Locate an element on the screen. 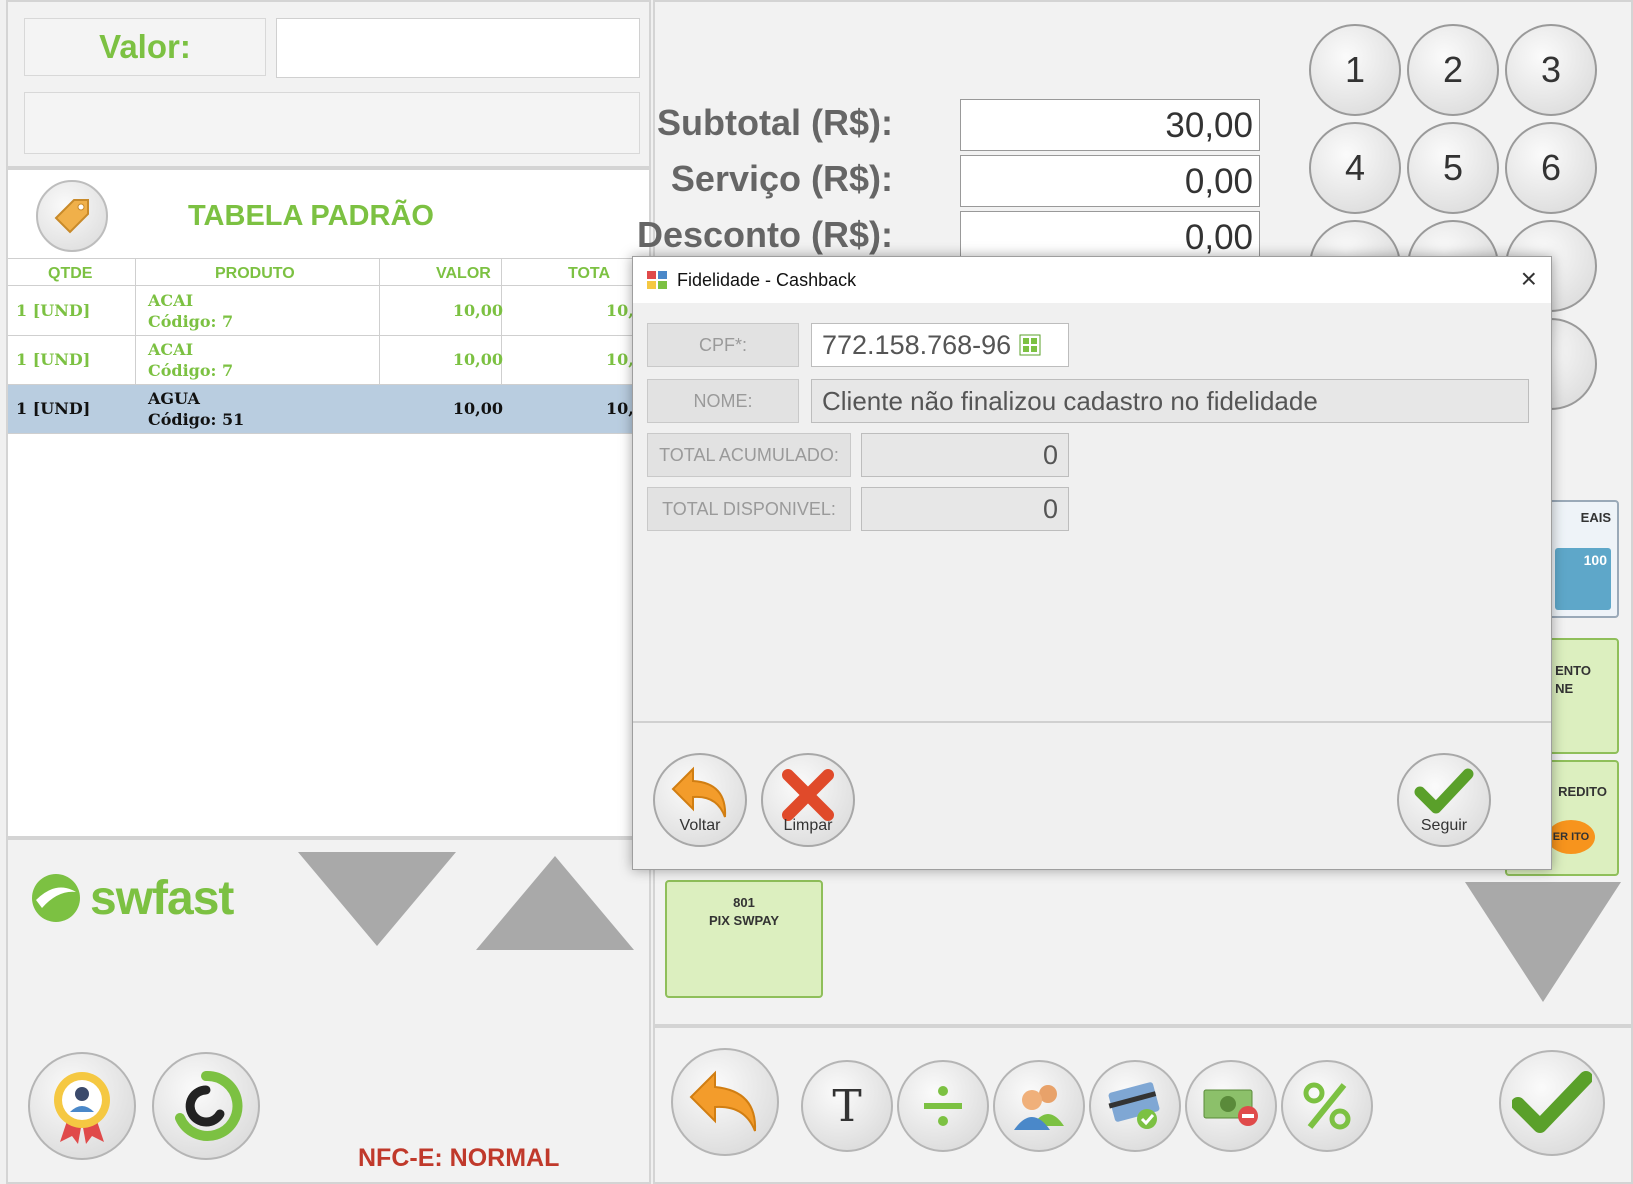 This screenshot has height=1184, width=1633. subtotal-field: 30,00 is located at coordinates (1110, 125).